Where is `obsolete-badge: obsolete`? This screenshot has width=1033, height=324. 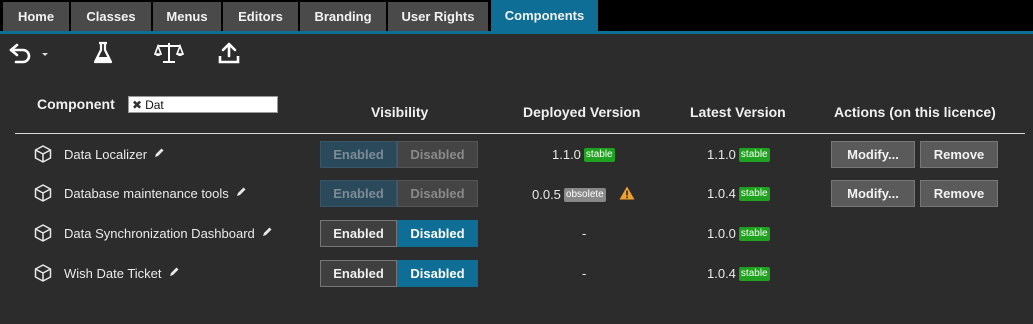 obsolete-badge: obsolete is located at coordinates (584, 194).